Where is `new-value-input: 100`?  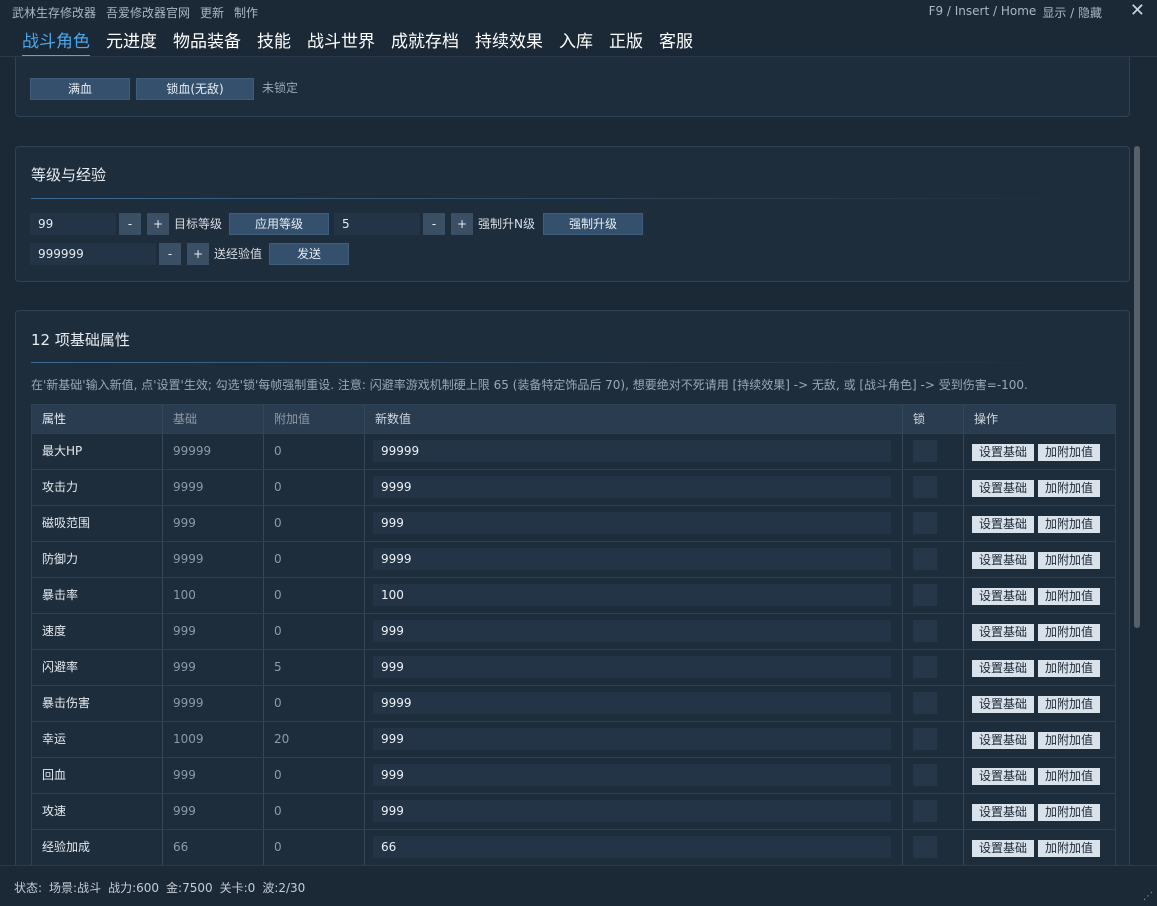
new-value-input: 100 is located at coordinates (632, 595).